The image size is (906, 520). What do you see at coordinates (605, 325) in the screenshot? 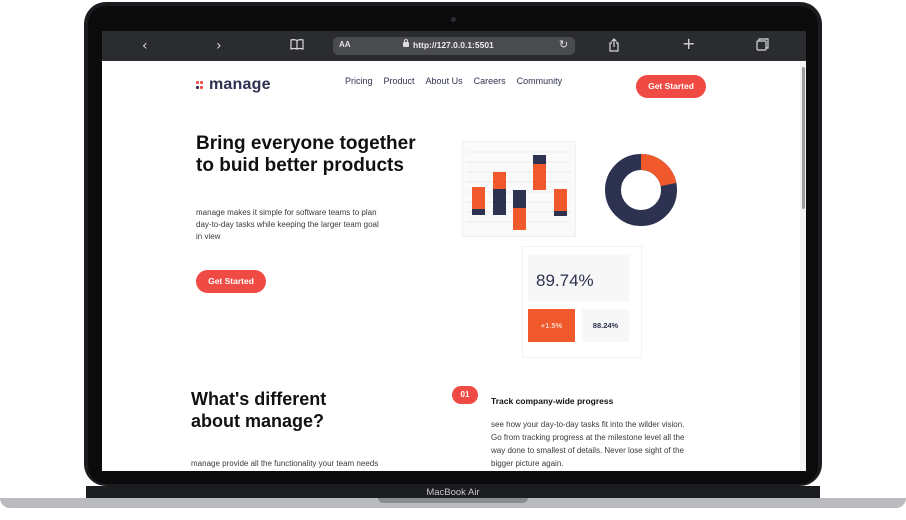
I see `stat-secondary: 88.24%` at bounding box center [605, 325].